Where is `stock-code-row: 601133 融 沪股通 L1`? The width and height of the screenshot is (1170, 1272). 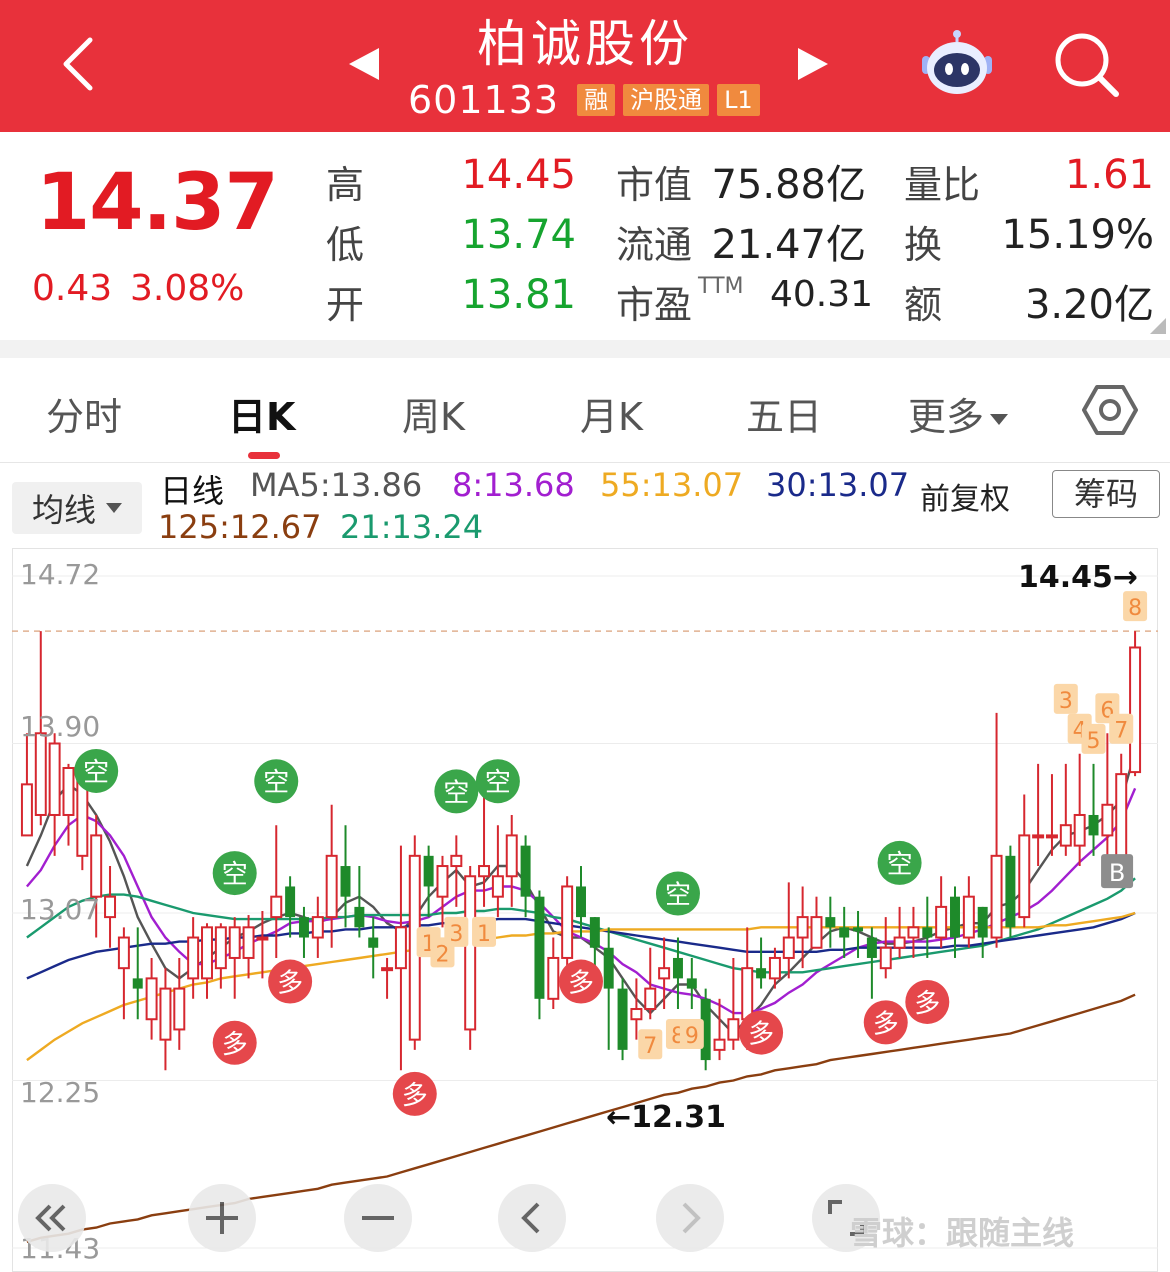
stock-code-row: 601133 融 沪股通 L1 is located at coordinates (584, 100).